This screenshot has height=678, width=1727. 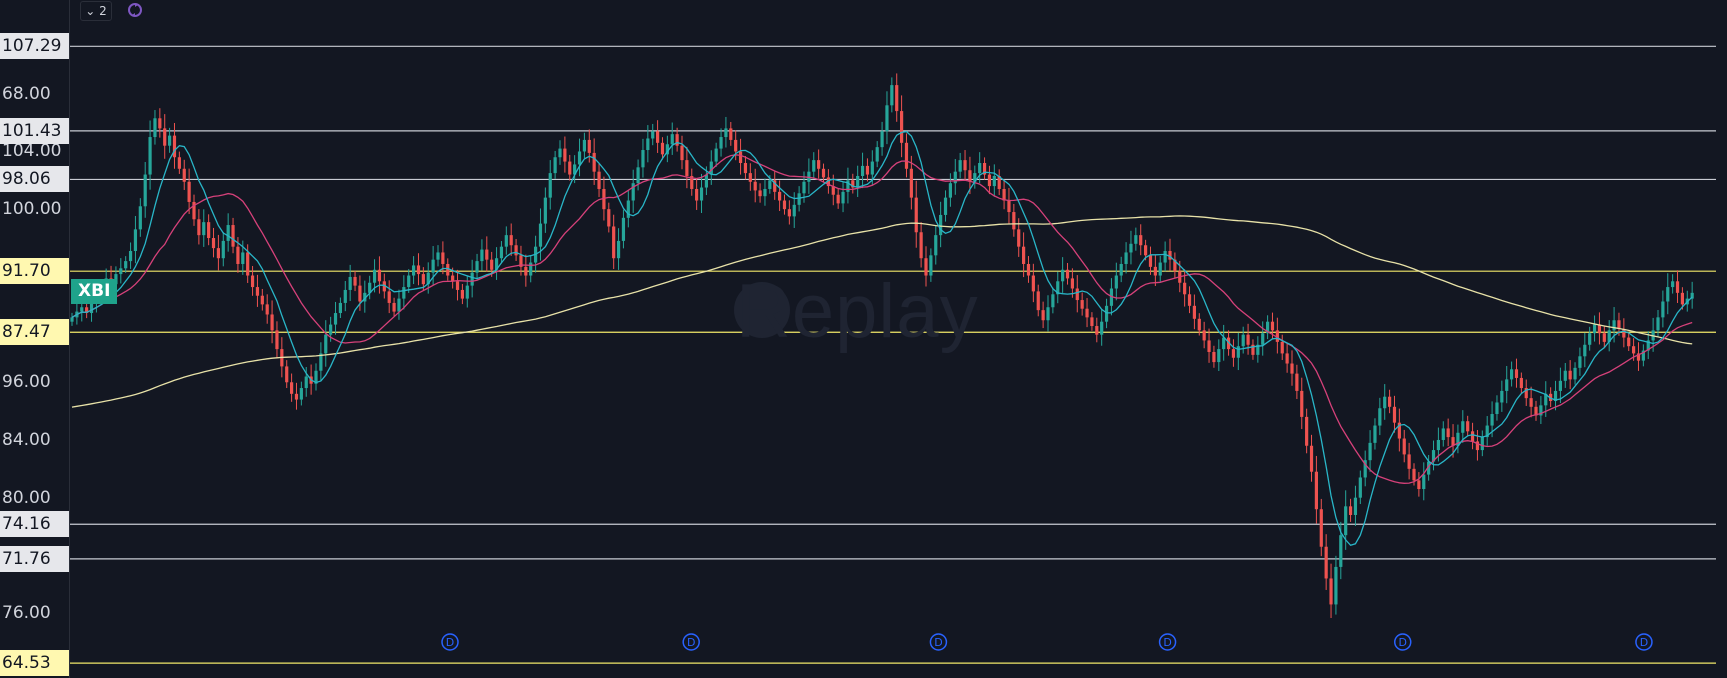 What do you see at coordinates (34, 332) in the screenshot?
I see `level-price-label-4: 87.47` at bounding box center [34, 332].